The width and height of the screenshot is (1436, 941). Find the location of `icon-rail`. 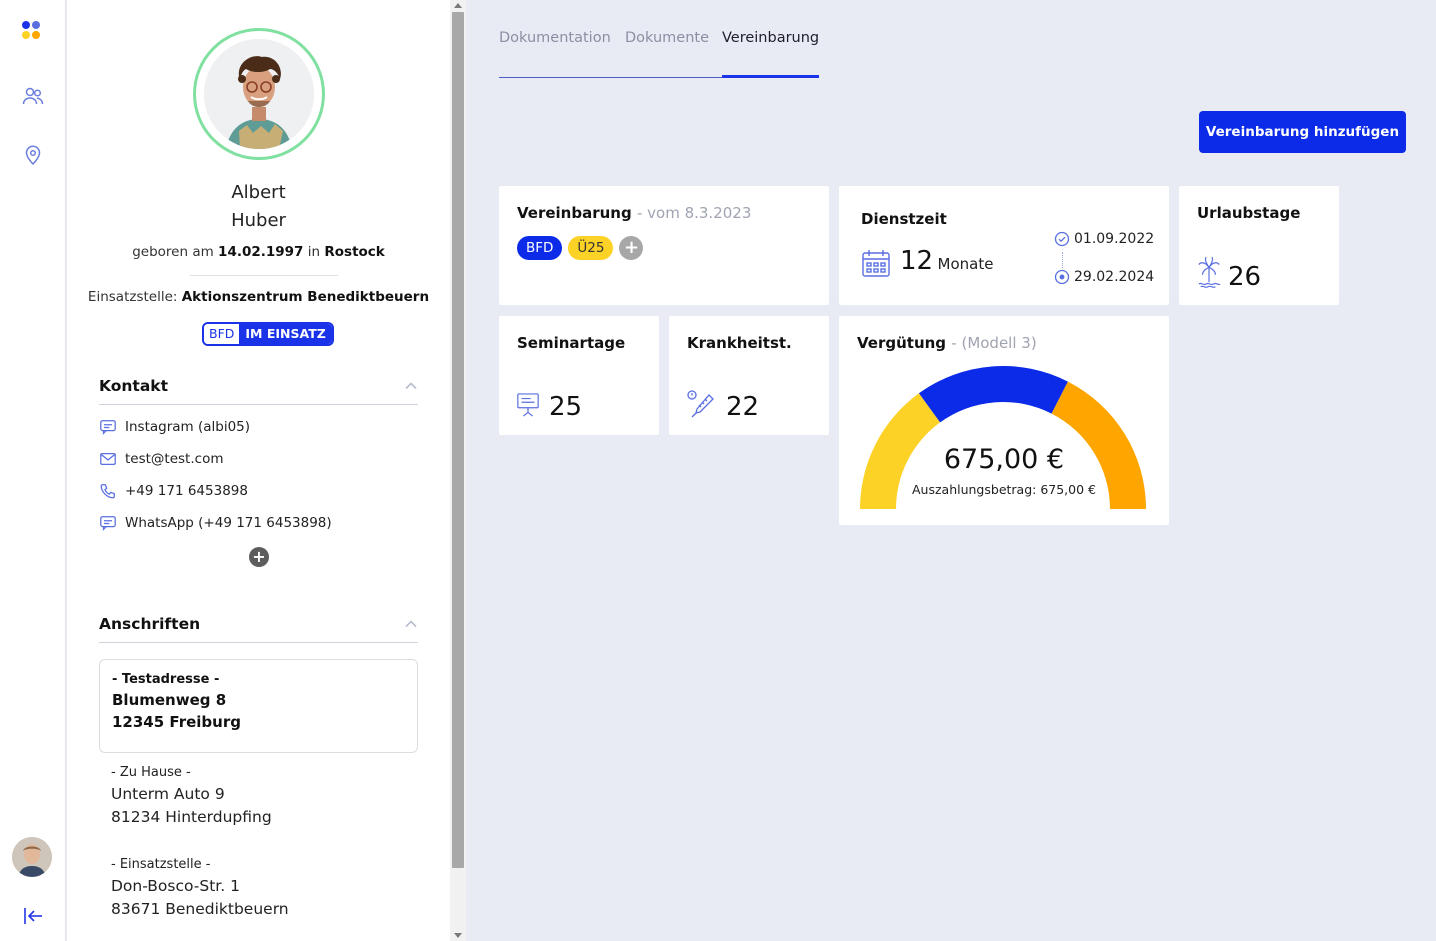

icon-rail is located at coordinates (33, 470).